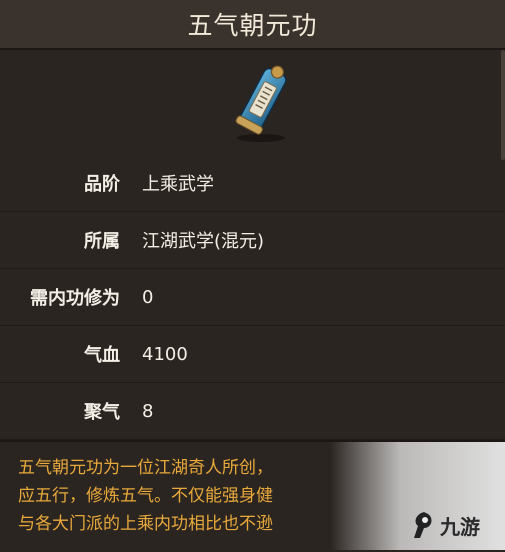 This screenshot has width=505, height=552. I want to click on panel-header: 五气朝元功, so click(252, 25).